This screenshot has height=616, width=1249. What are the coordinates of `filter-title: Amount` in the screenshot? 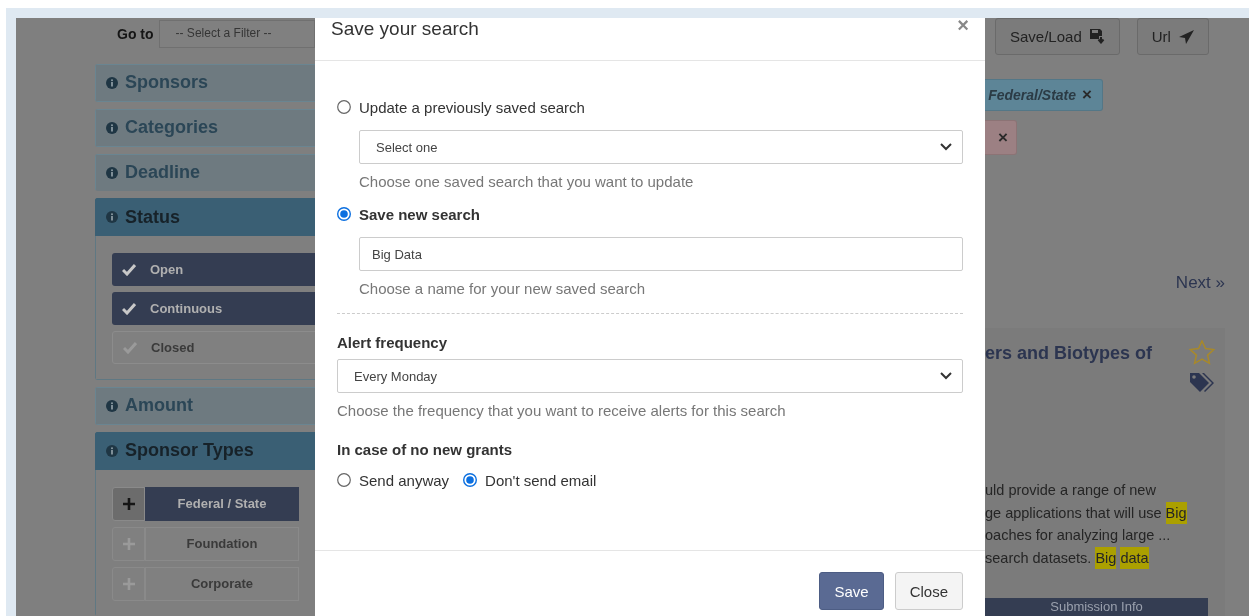 It's located at (159, 406).